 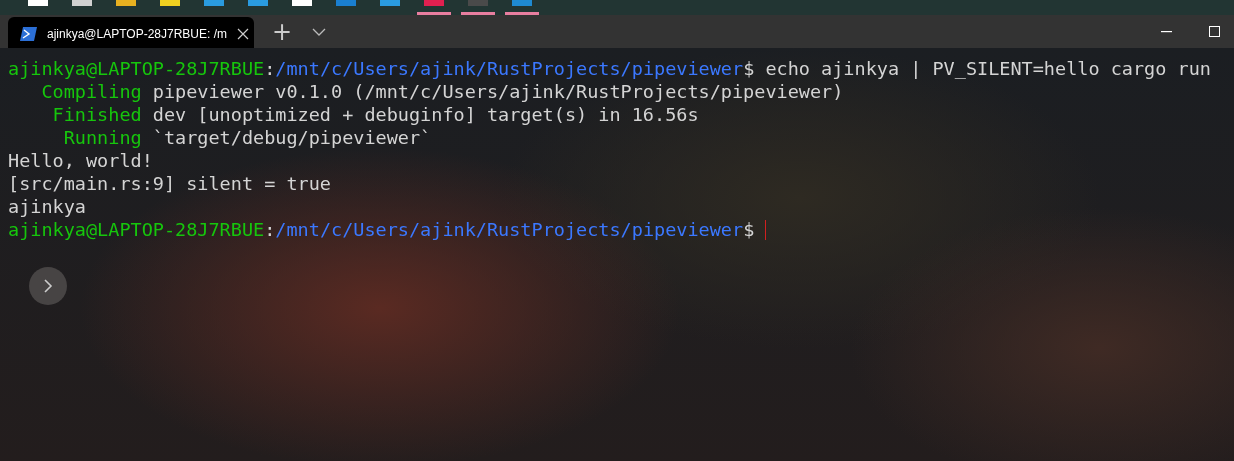 I want to click on output-text: Hello, world!, so click(x=80, y=160).